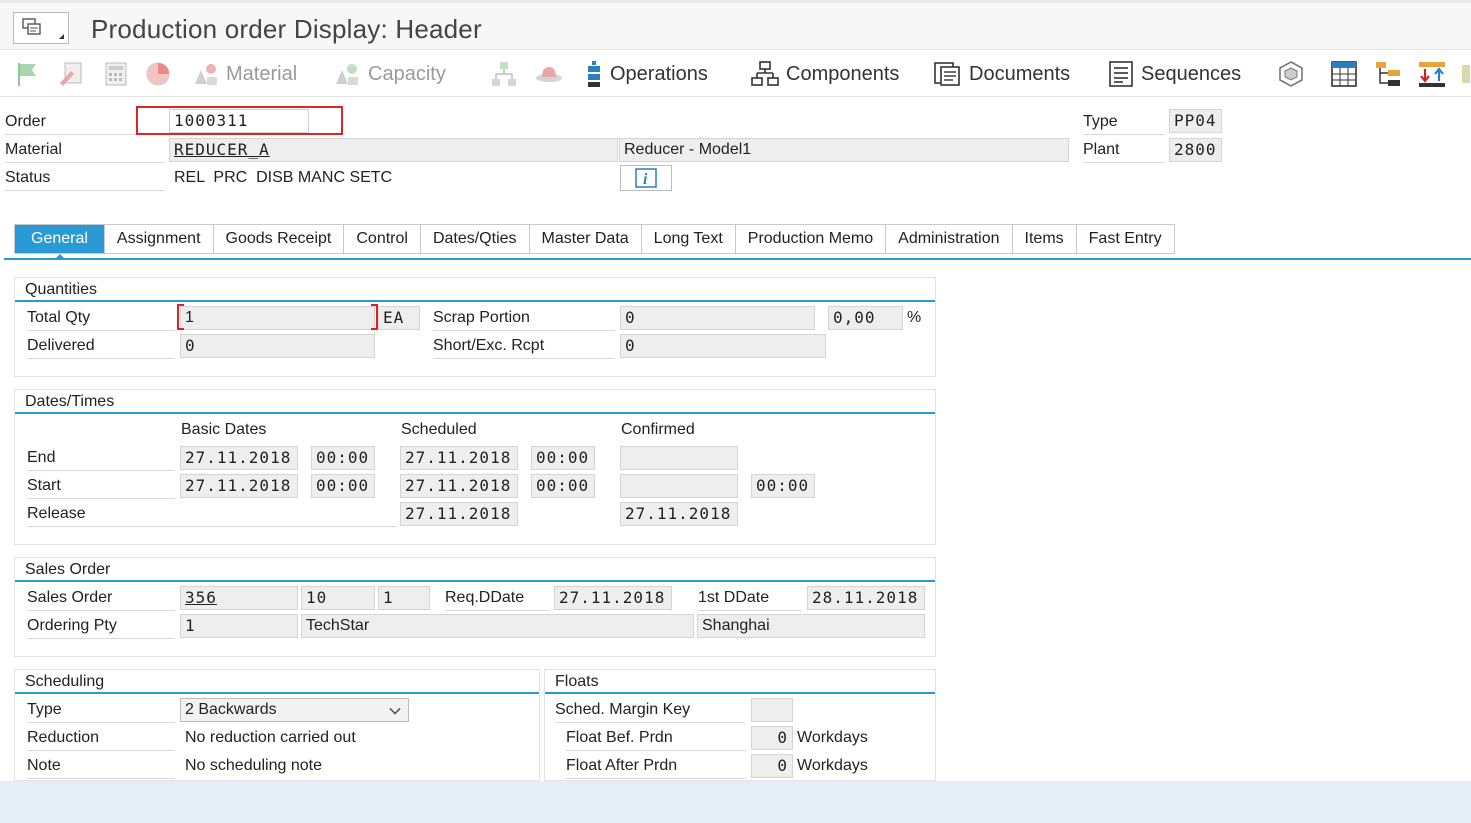  I want to click on sort-arrows-icon, so click(1432, 74).